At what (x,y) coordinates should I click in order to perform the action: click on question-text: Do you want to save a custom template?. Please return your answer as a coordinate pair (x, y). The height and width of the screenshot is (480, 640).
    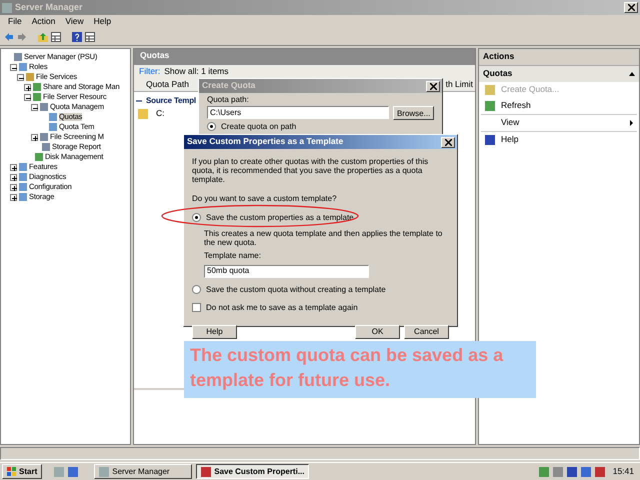
    Looking at the image, I should click on (265, 198).